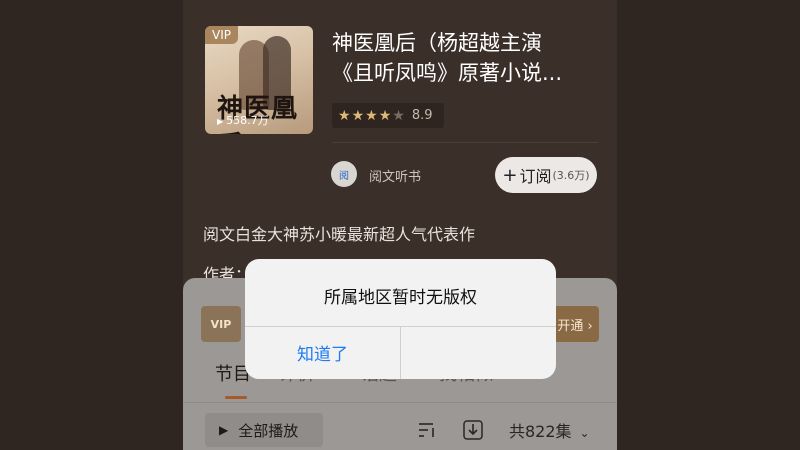 This screenshot has width=800, height=450. Describe the element at coordinates (322, 352) in the screenshot. I see `confirm-button: 知道了` at that location.